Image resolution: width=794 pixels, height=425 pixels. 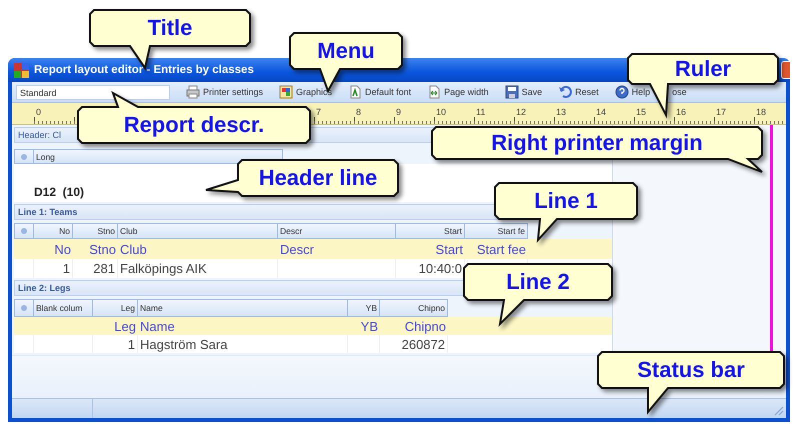 I want to click on window-title: Report layout editor - Entries by classes, so click(x=144, y=70).